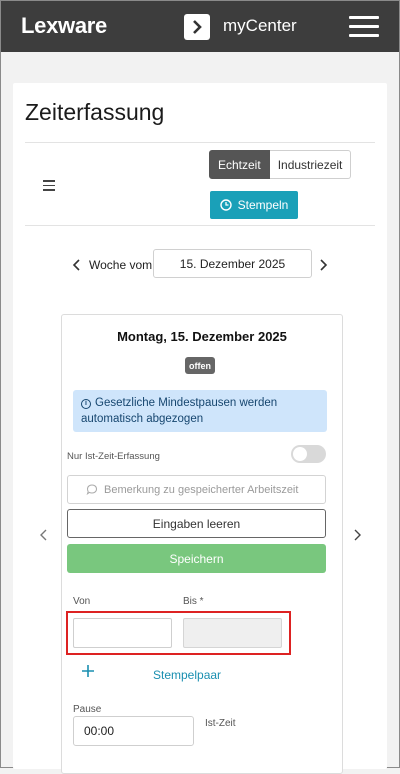 Image resolution: width=400 pixels, height=774 pixels. I want to click on ist-zeit-label: Ist-Zeit, so click(220, 723).